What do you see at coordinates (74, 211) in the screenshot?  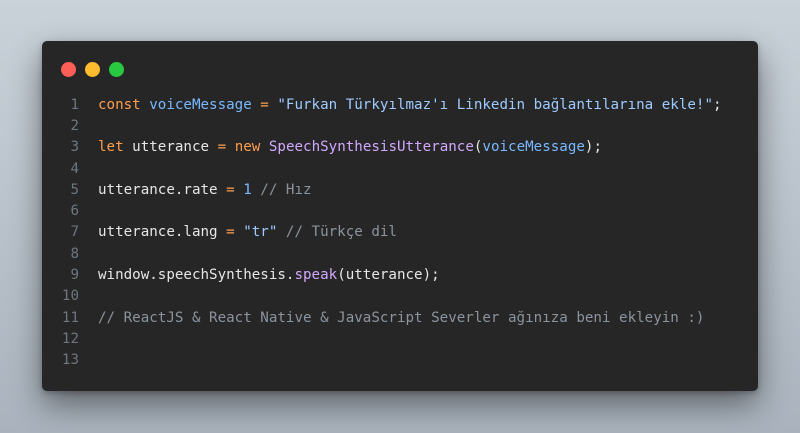 I see `line-number: 6` at bounding box center [74, 211].